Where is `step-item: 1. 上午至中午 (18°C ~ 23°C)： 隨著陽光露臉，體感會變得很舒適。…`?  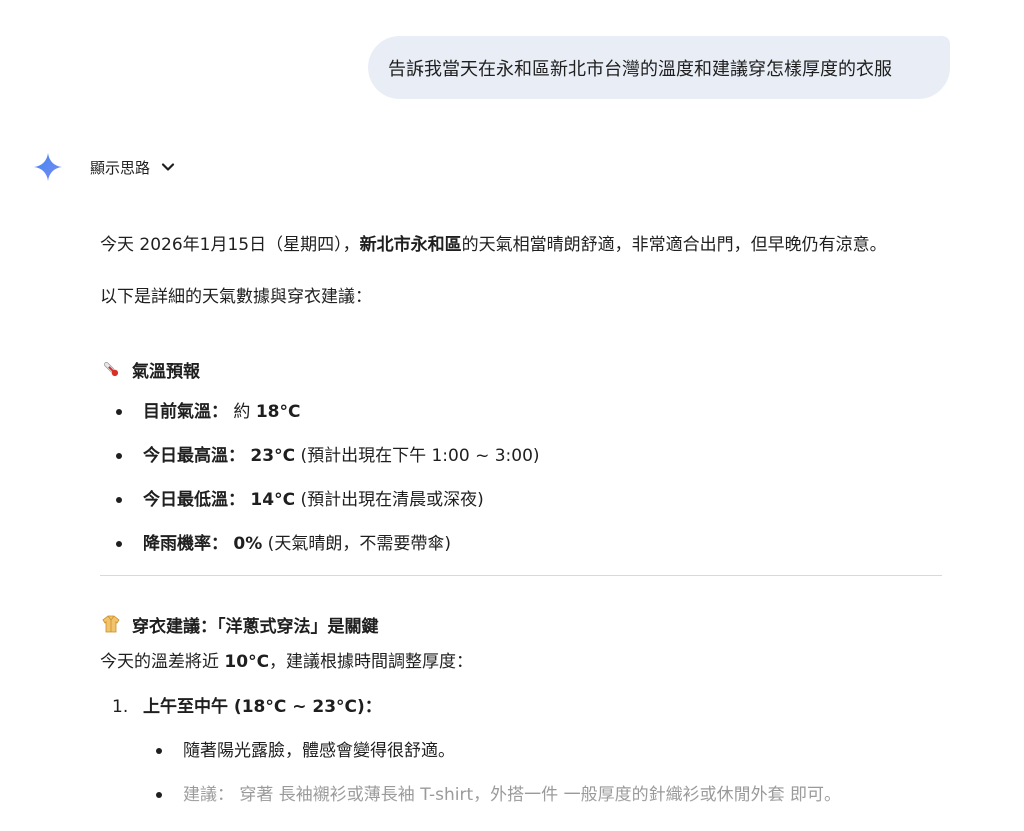 step-item: 1. 上午至中午 (18°C ~ 23°C)： 隨著陽光露臉，體感會變得很舒適。… is located at coordinates (521, 758).